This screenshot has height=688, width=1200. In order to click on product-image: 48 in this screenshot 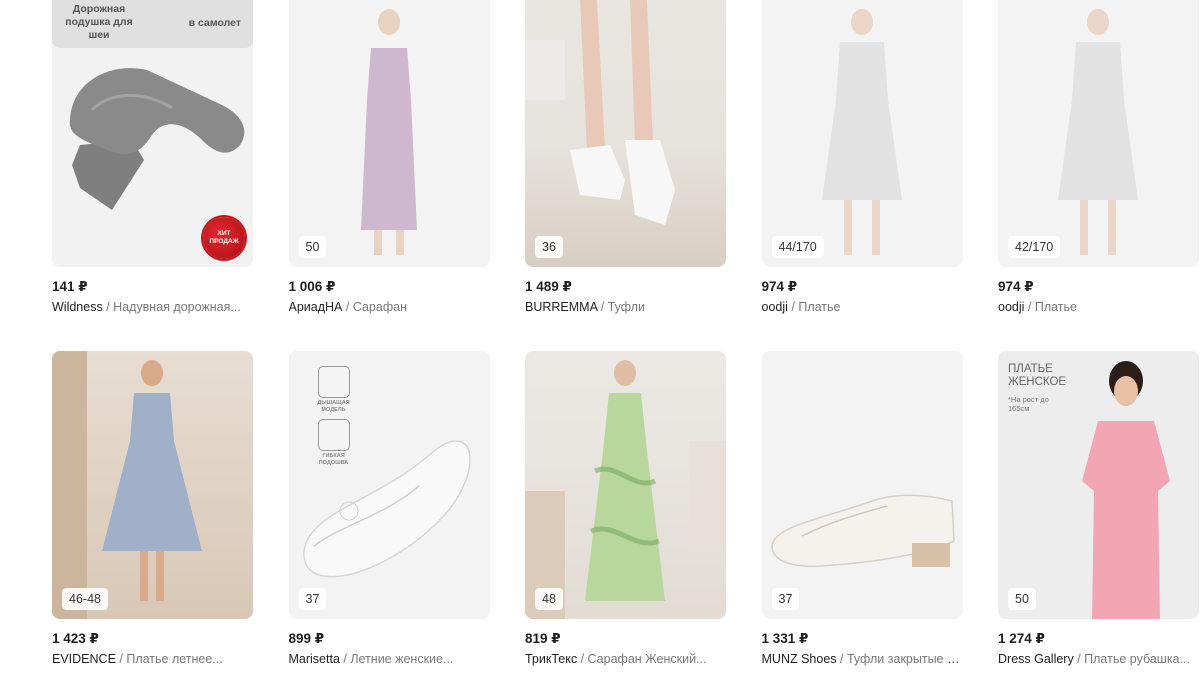, I will do `click(625, 485)`.